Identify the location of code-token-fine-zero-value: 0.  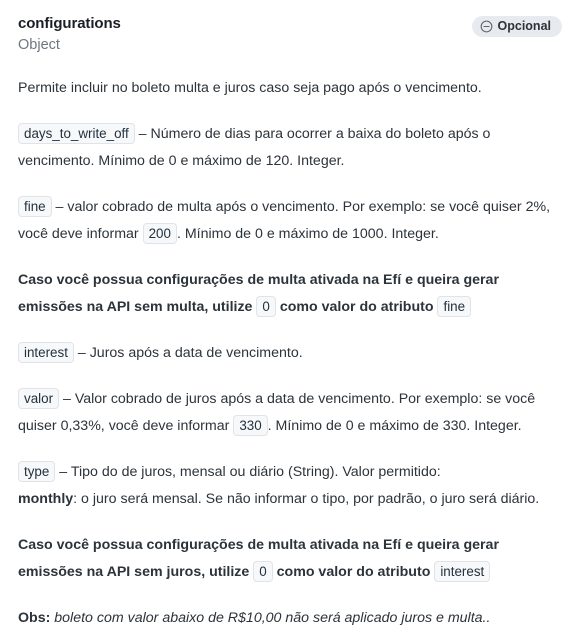
(266, 306).